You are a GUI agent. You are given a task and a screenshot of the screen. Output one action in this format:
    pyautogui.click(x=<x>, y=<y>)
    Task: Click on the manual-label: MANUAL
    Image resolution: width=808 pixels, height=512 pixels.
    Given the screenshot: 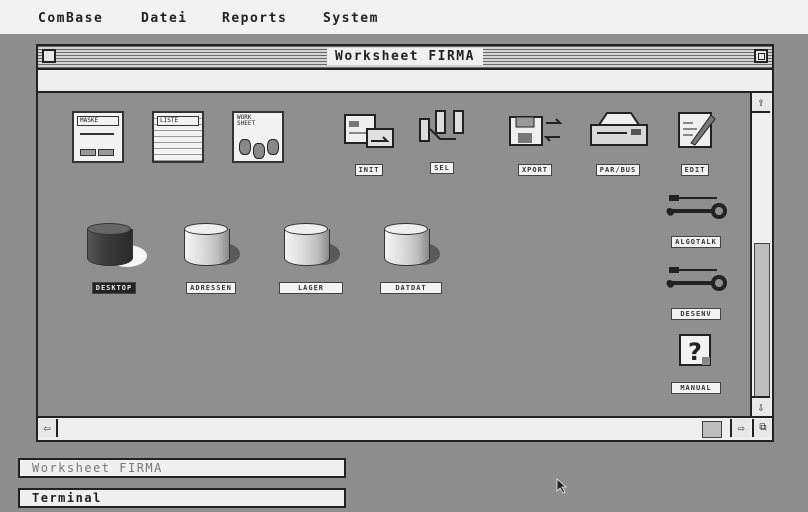 What is the action you would take?
    pyautogui.click(x=696, y=388)
    